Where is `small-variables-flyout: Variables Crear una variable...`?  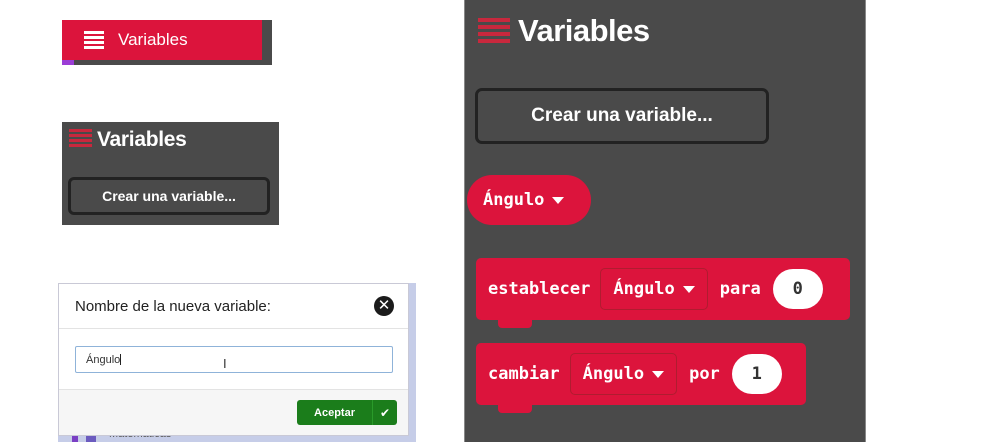 small-variables-flyout: Variables Crear una variable... is located at coordinates (170, 173).